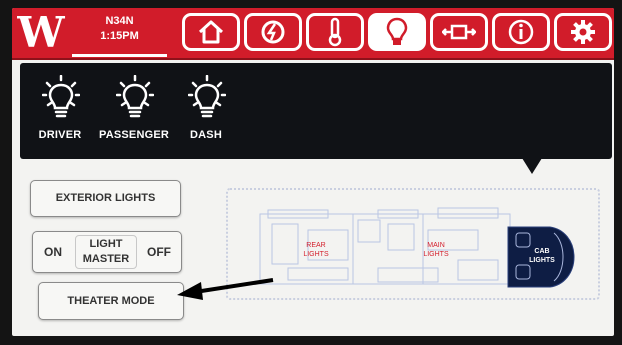 The width and height of the screenshot is (622, 345). I want to click on nav-climate-button, so click(335, 32).